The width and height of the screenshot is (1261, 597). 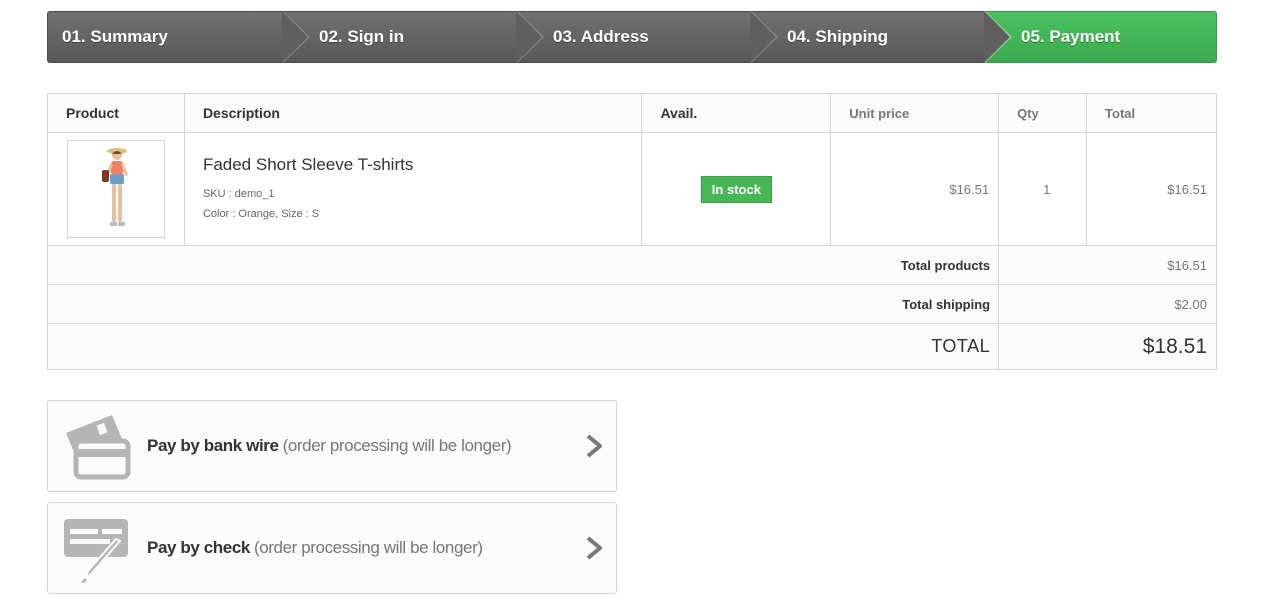 I want to click on unit-price-cell: $16.51, so click(x=915, y=189).